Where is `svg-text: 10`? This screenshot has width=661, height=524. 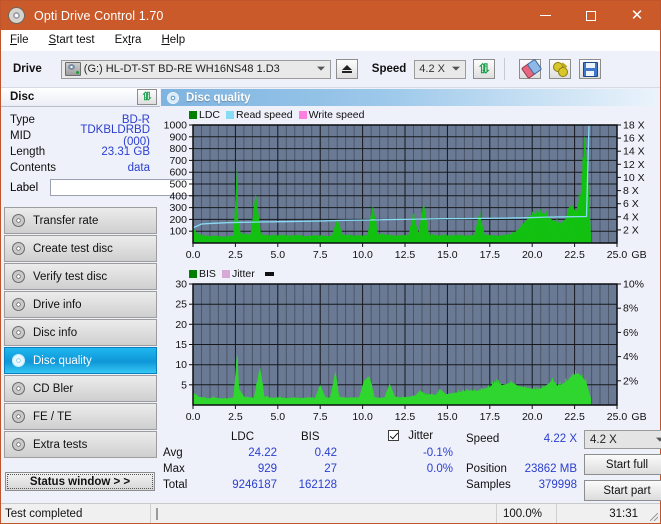
svg-text: 10 is located at coordinates (181, 365).